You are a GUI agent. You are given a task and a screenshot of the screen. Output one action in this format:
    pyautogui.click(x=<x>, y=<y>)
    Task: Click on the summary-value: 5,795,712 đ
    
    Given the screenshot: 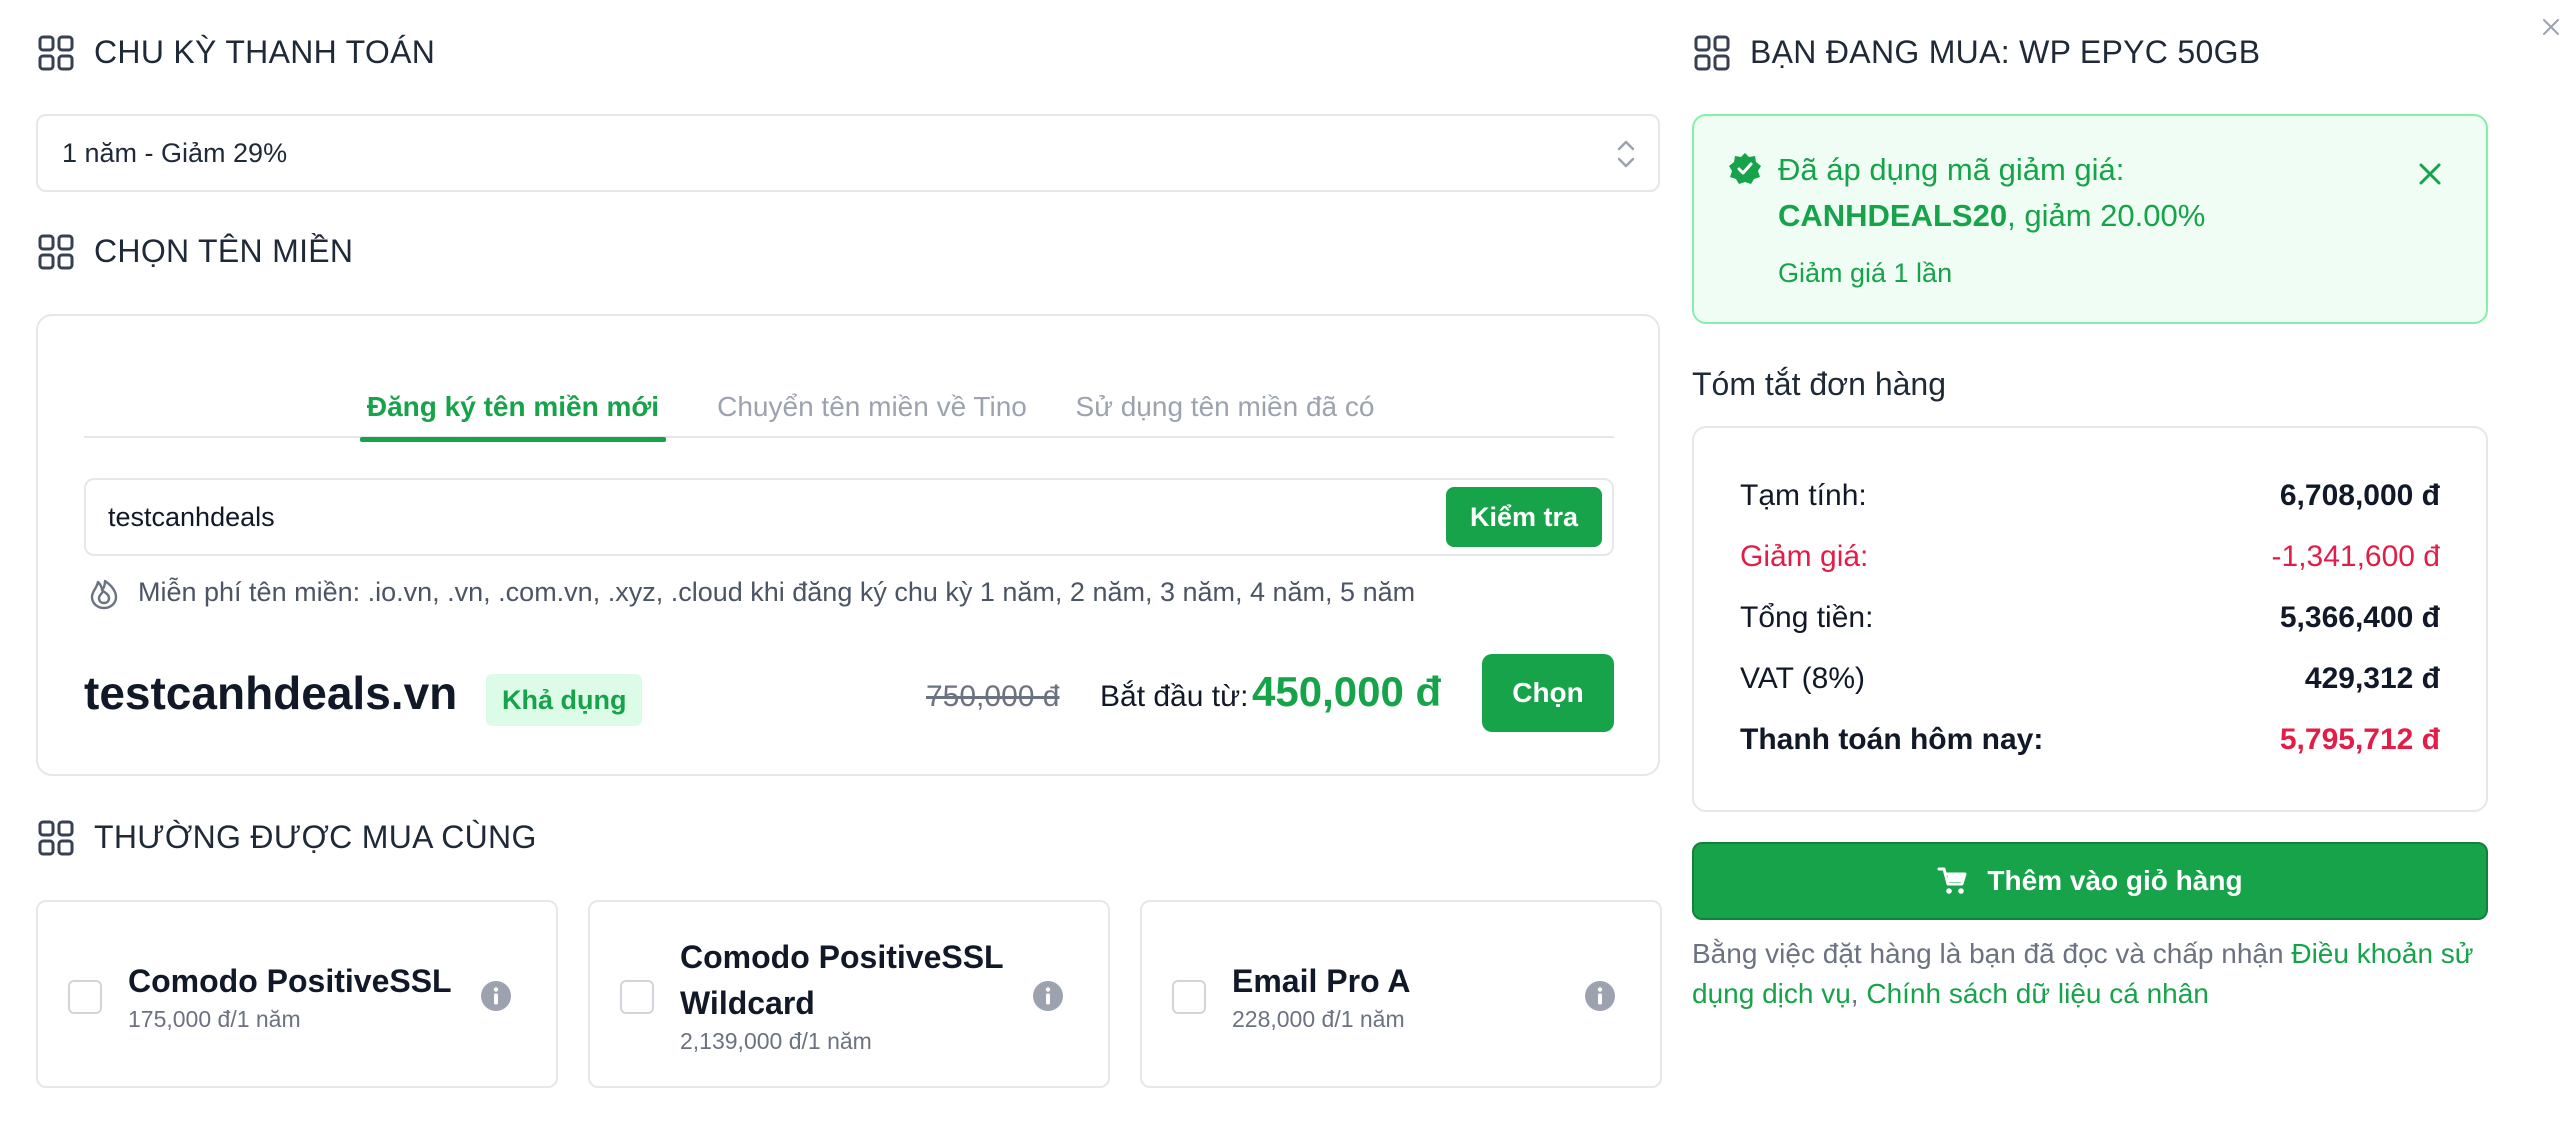 What is the action you would take?
    pyautogui.click(x=2359, y=739)
    